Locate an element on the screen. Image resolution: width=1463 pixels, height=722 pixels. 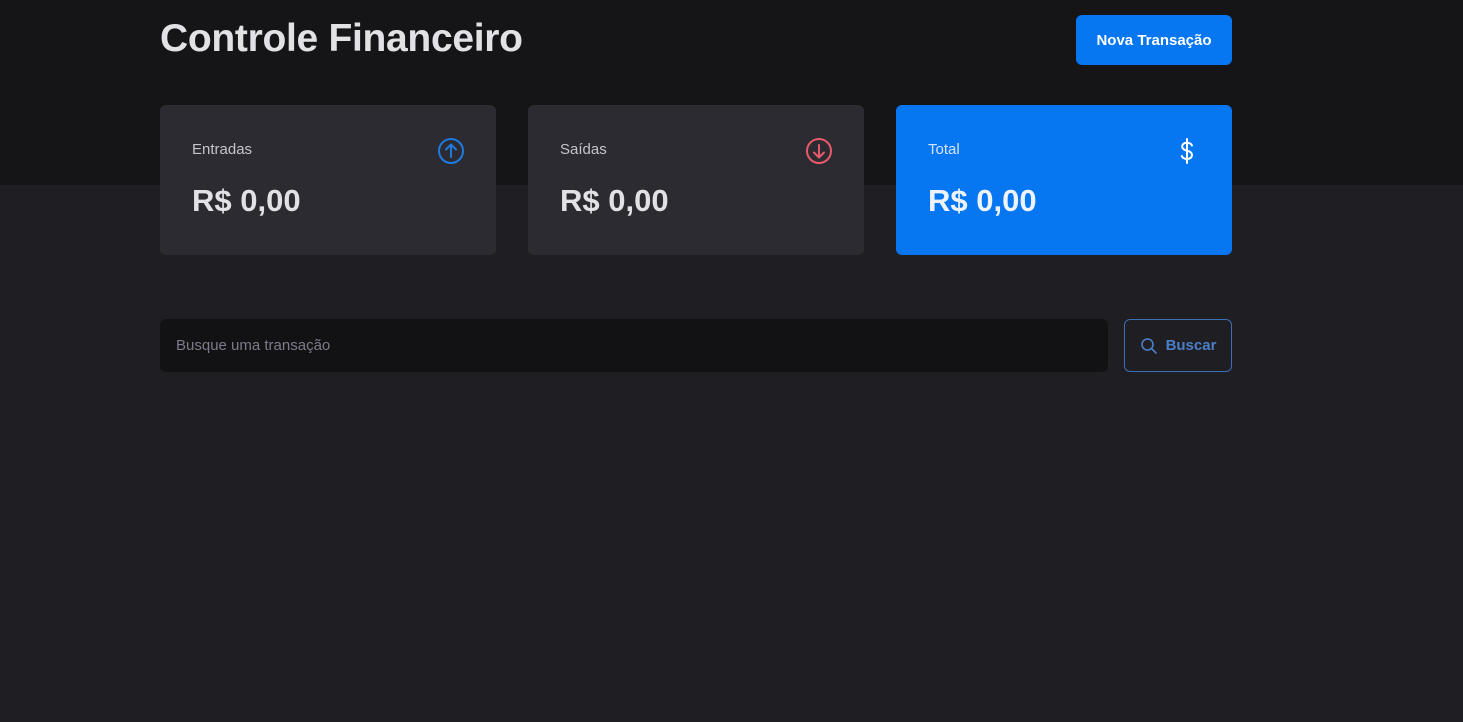
outcome-label: Saídas is located at coordinates (583, 149).